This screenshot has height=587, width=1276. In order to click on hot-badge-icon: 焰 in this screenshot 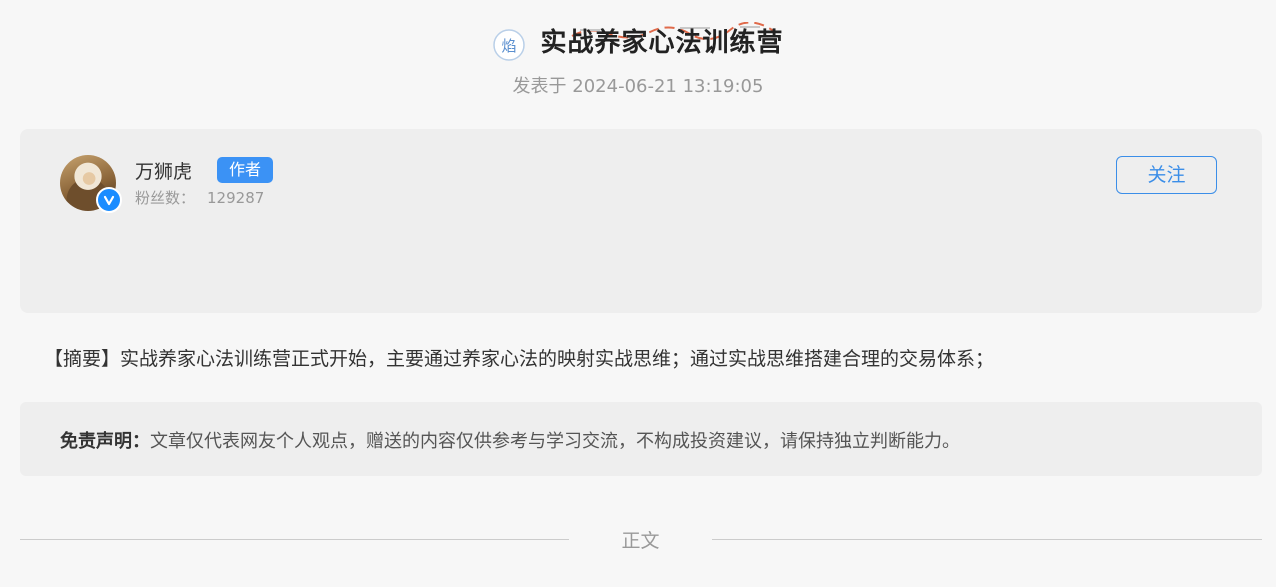, I will do `click(509, 44)`.